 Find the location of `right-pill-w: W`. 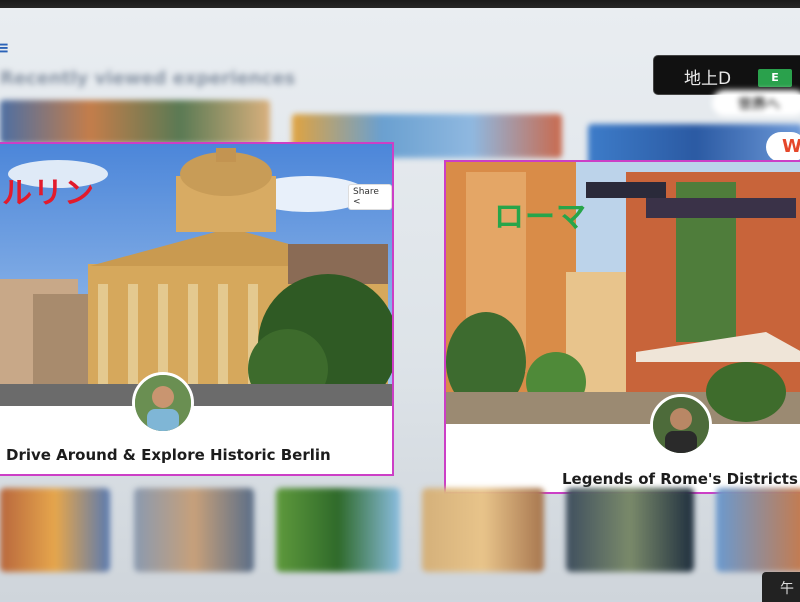

right-pill-w: W is located at coordinates (783, 147).